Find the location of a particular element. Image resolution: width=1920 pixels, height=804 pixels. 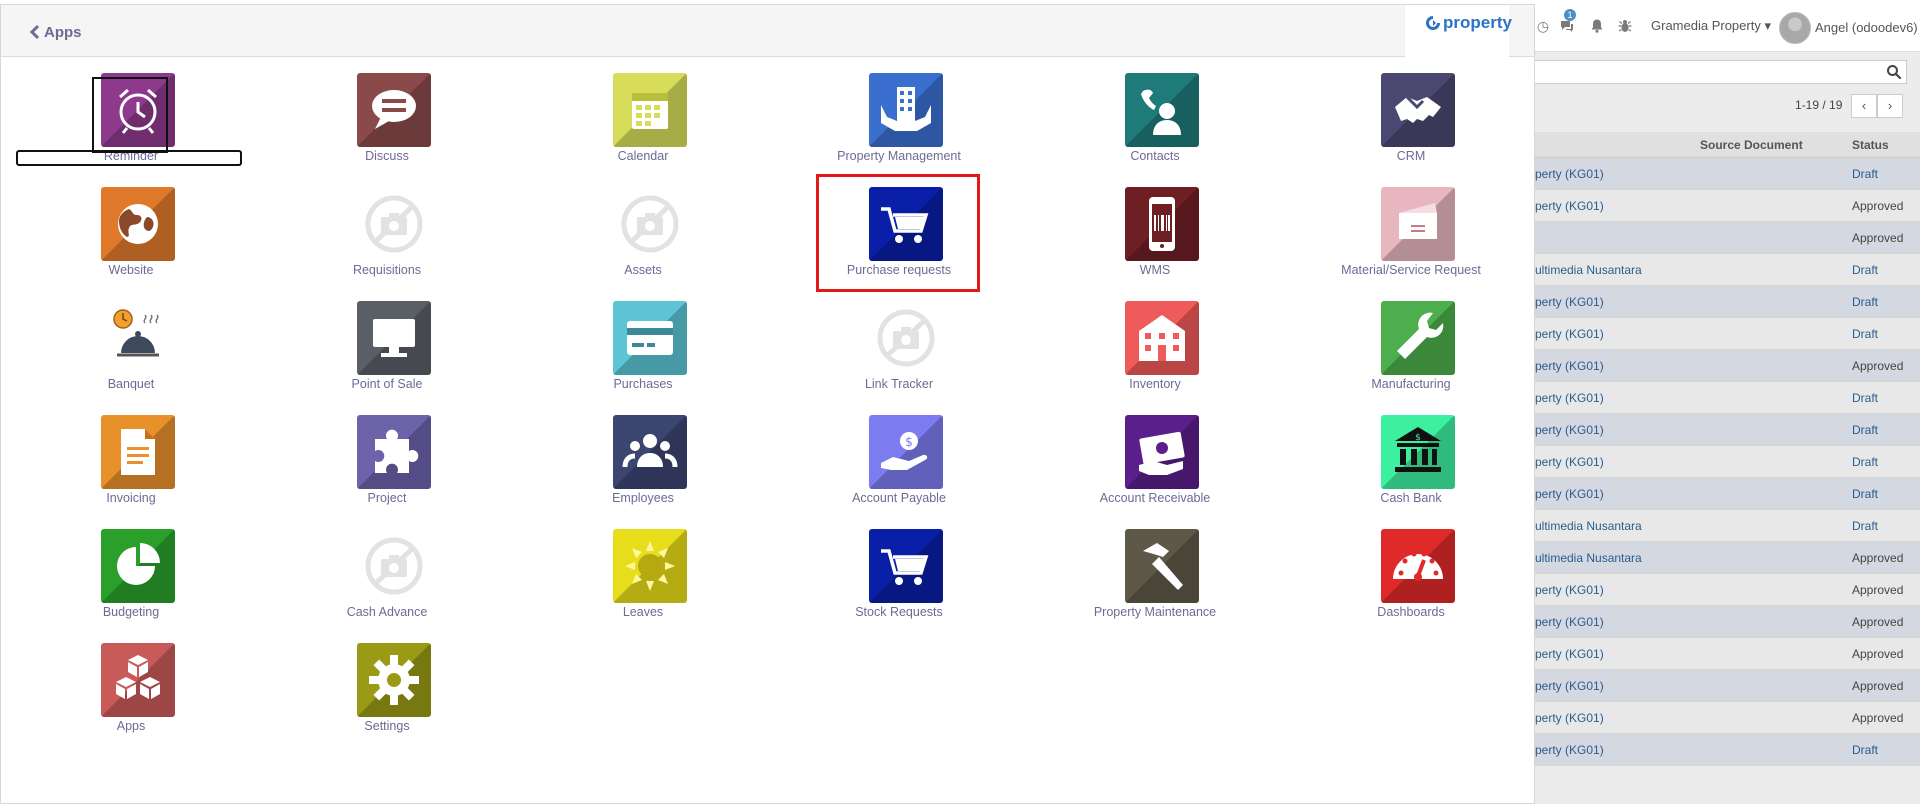

app-property-management: Property Management is located at coordinates (899, 125).